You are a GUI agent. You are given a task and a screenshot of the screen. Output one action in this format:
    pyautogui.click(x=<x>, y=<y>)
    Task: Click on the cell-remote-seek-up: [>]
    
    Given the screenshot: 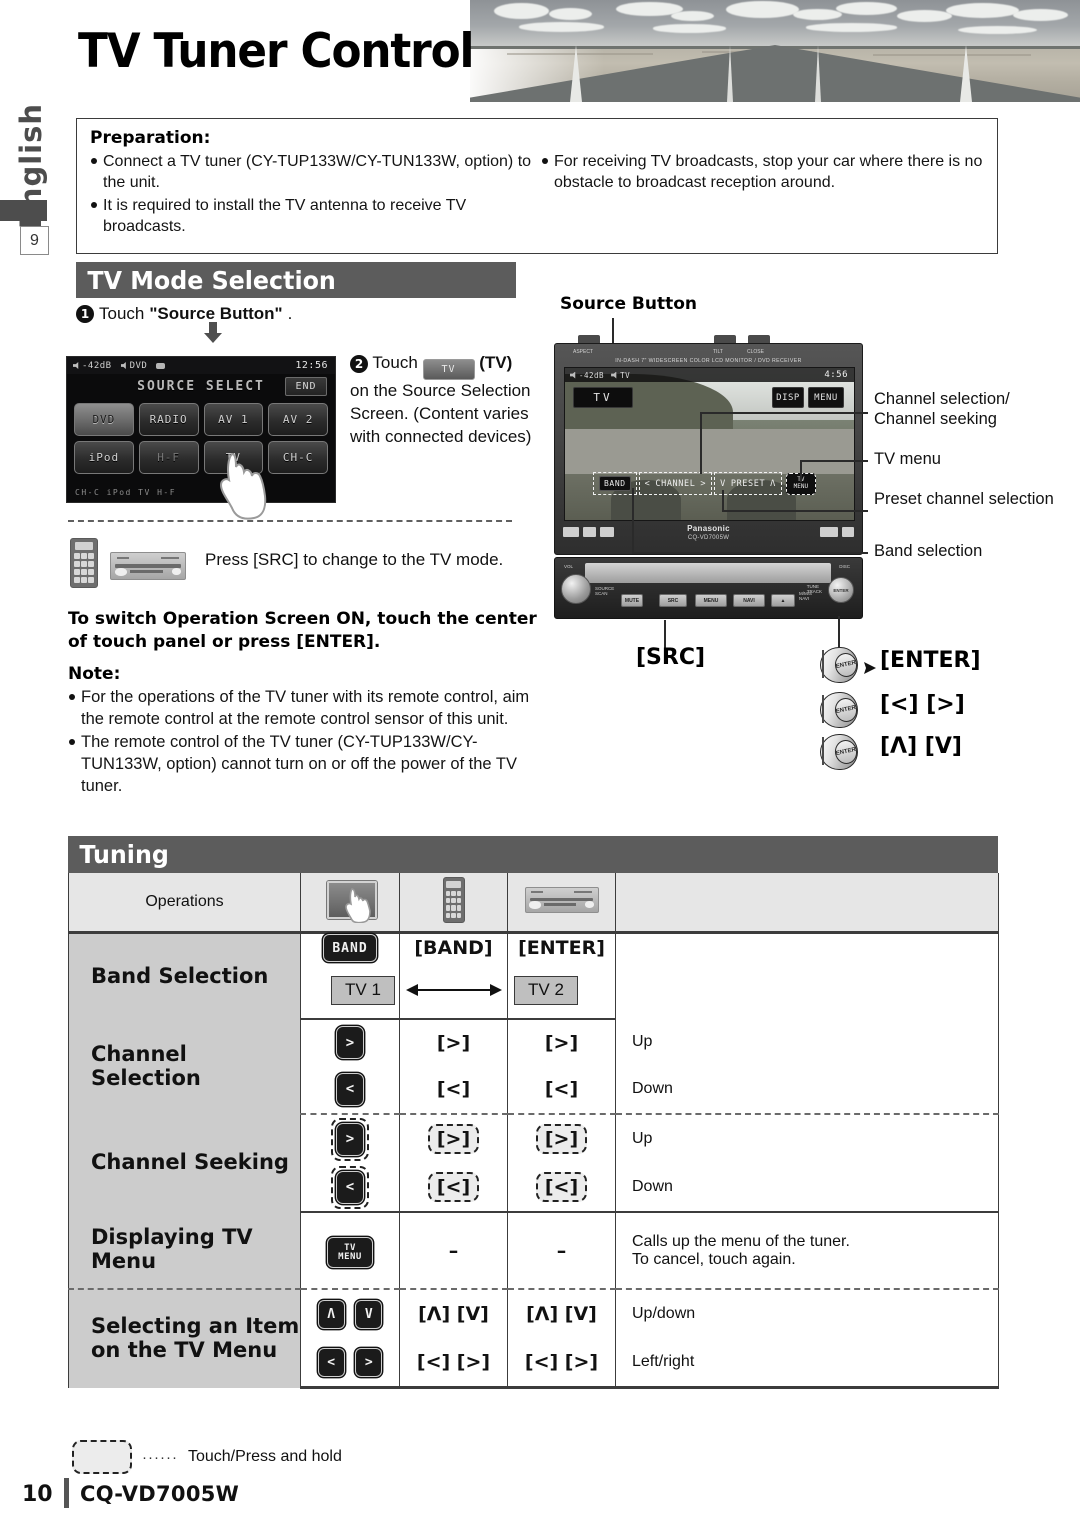 What is the action you would take?
    pyautogui.click(x=453, y=1138)
    